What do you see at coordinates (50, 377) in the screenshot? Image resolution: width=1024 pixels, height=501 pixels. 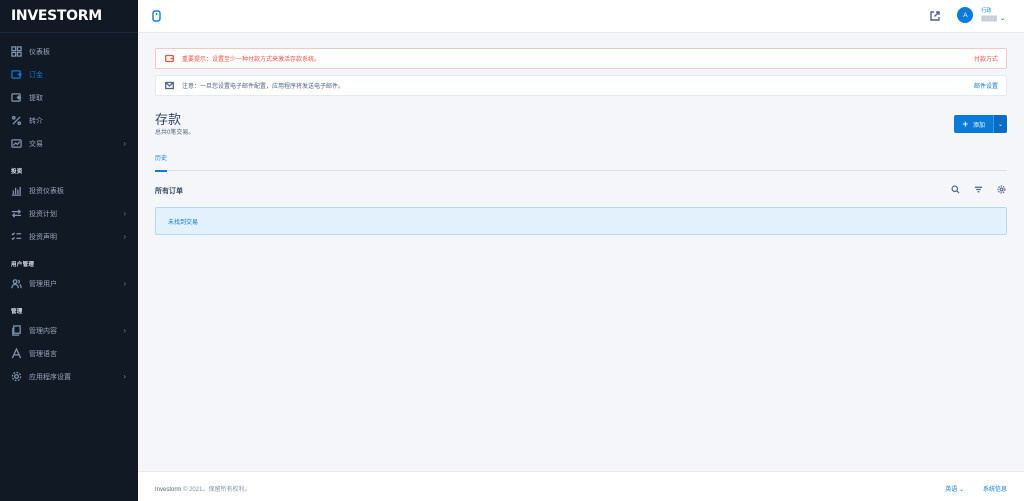 I see `sidebar-item-label: 应用程序设置` at bounding box center [50, 377].